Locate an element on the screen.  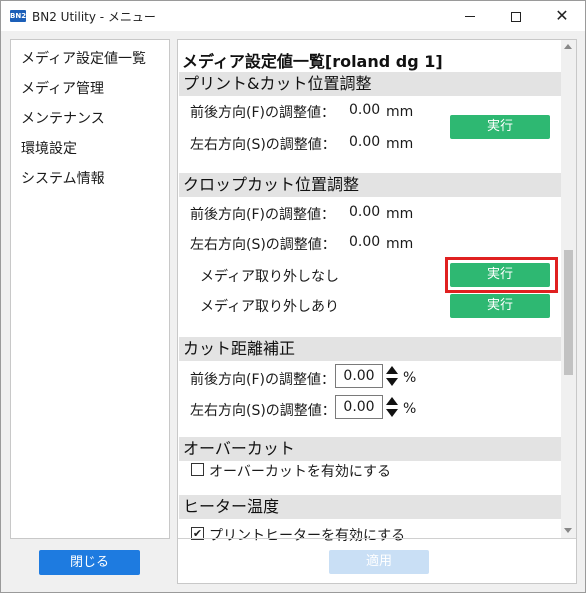
section-header-heater: ヒーター温度 is located at coordinates (370, 507).